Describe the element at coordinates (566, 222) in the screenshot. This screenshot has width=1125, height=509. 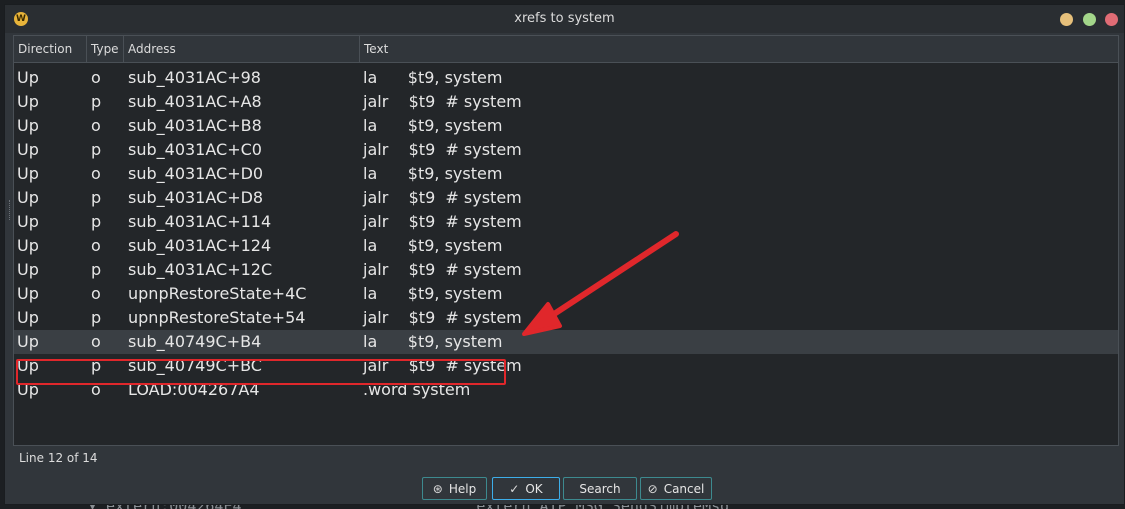
I see `table-row: Up p sub_4031AC+114 jalr $t9 # system` at that location.